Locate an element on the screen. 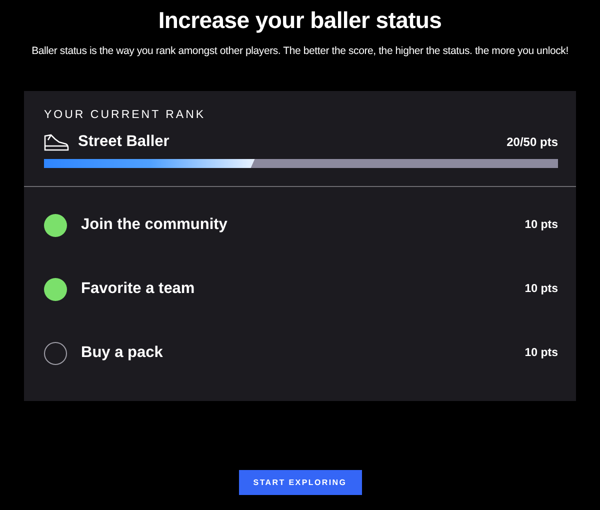 This screenshot has width=600, height=510. rank-name: Street Baller is located at coordinates (124, 142).